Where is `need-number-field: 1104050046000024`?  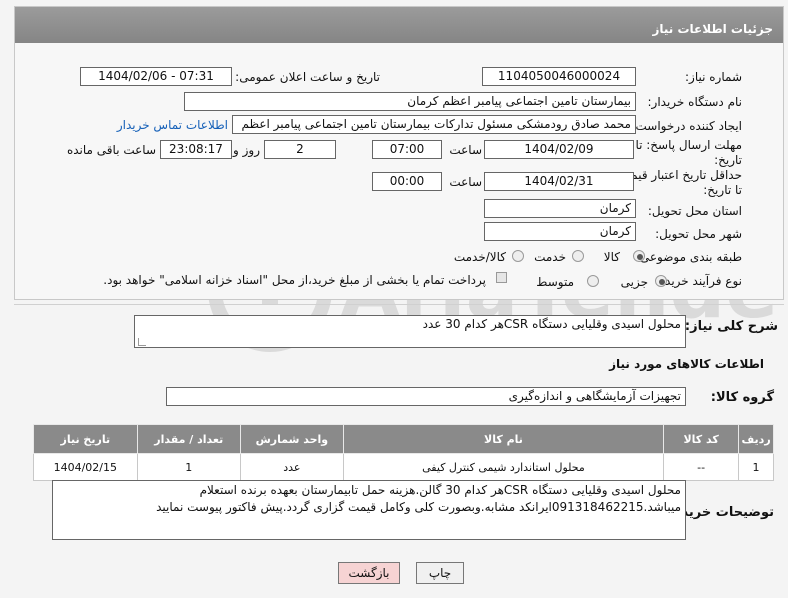 need-number-field: 1104050046000024 is located at coordinates (559, 76).